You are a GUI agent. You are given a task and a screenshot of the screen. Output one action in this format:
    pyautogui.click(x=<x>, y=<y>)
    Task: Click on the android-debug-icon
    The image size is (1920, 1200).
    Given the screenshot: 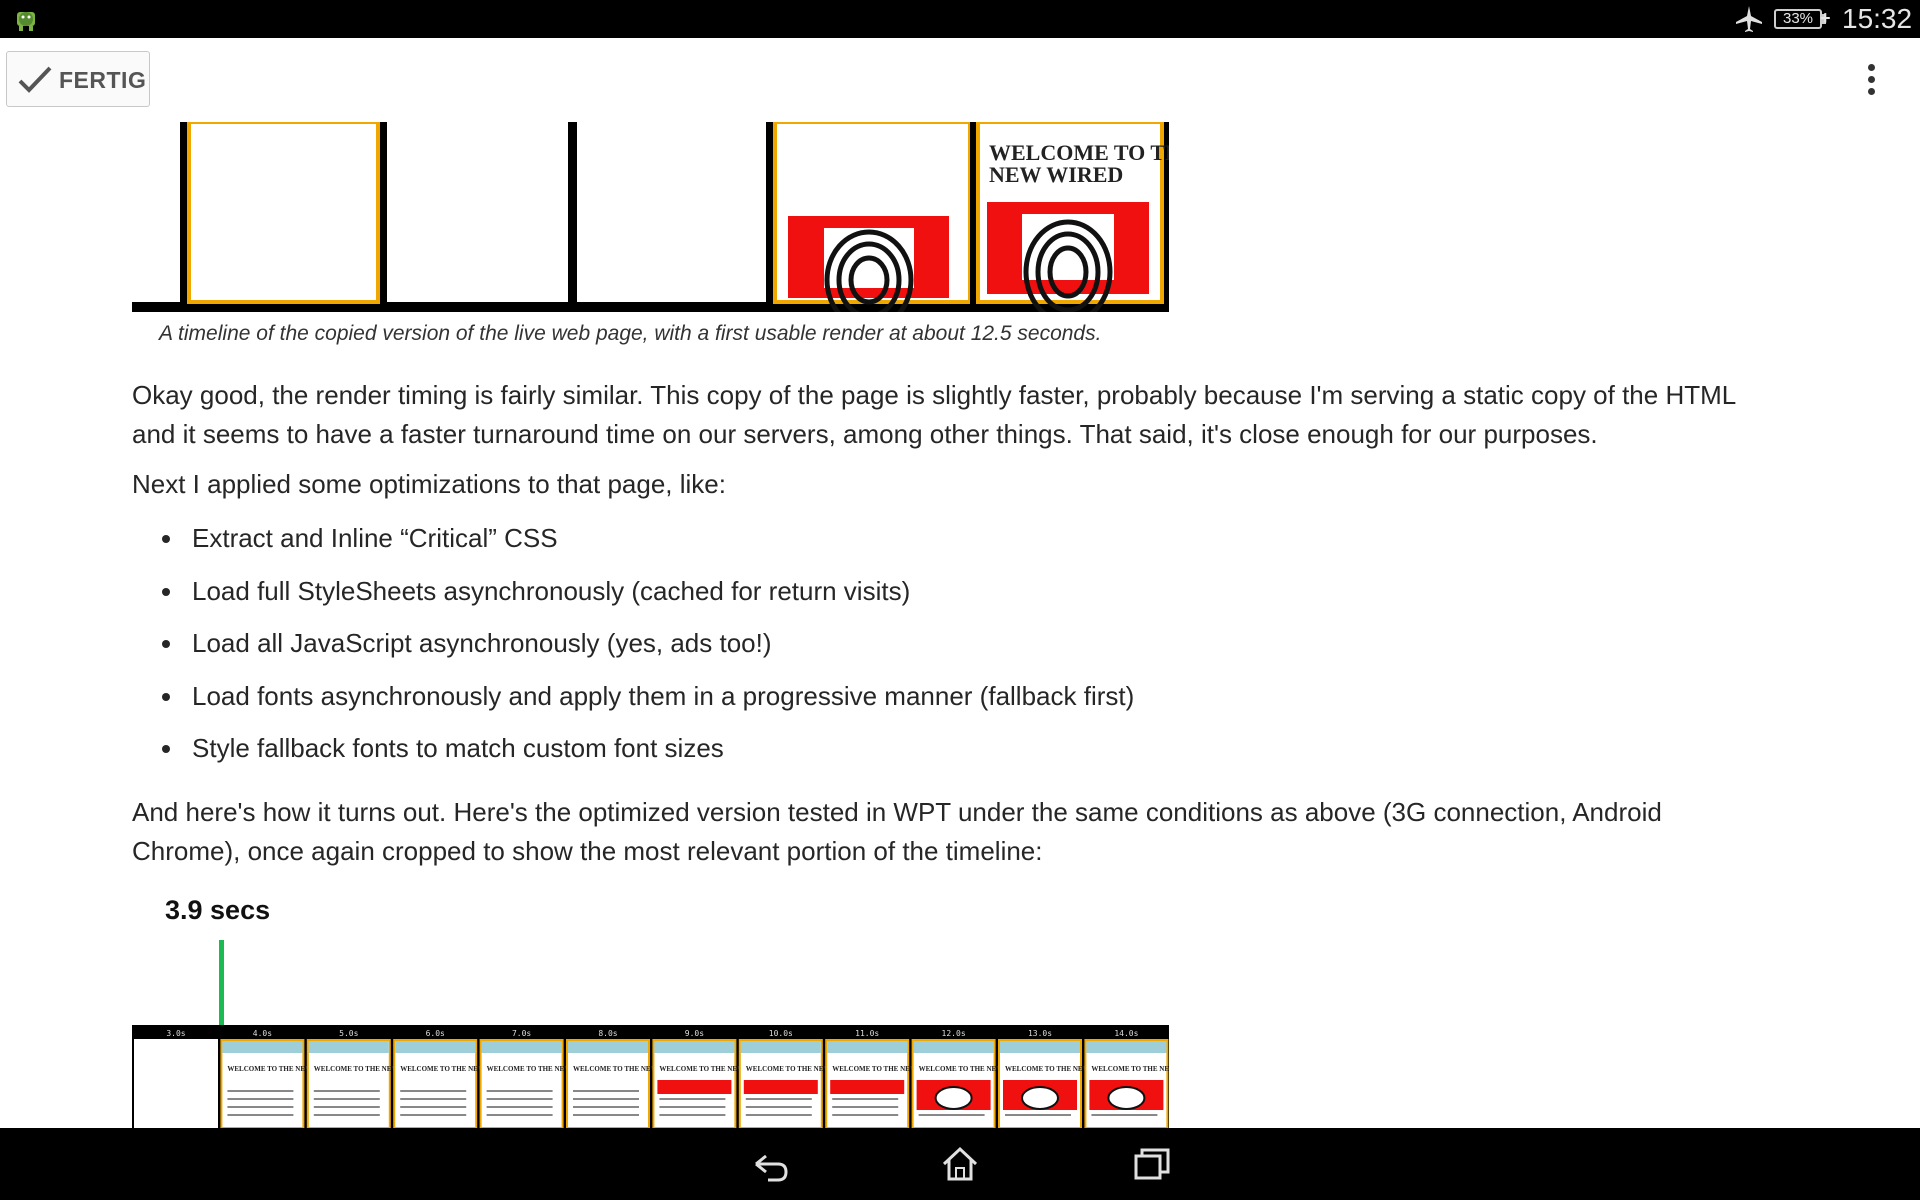 What is the action you would take?
    pyautogui.click(x=26, y=21)
    